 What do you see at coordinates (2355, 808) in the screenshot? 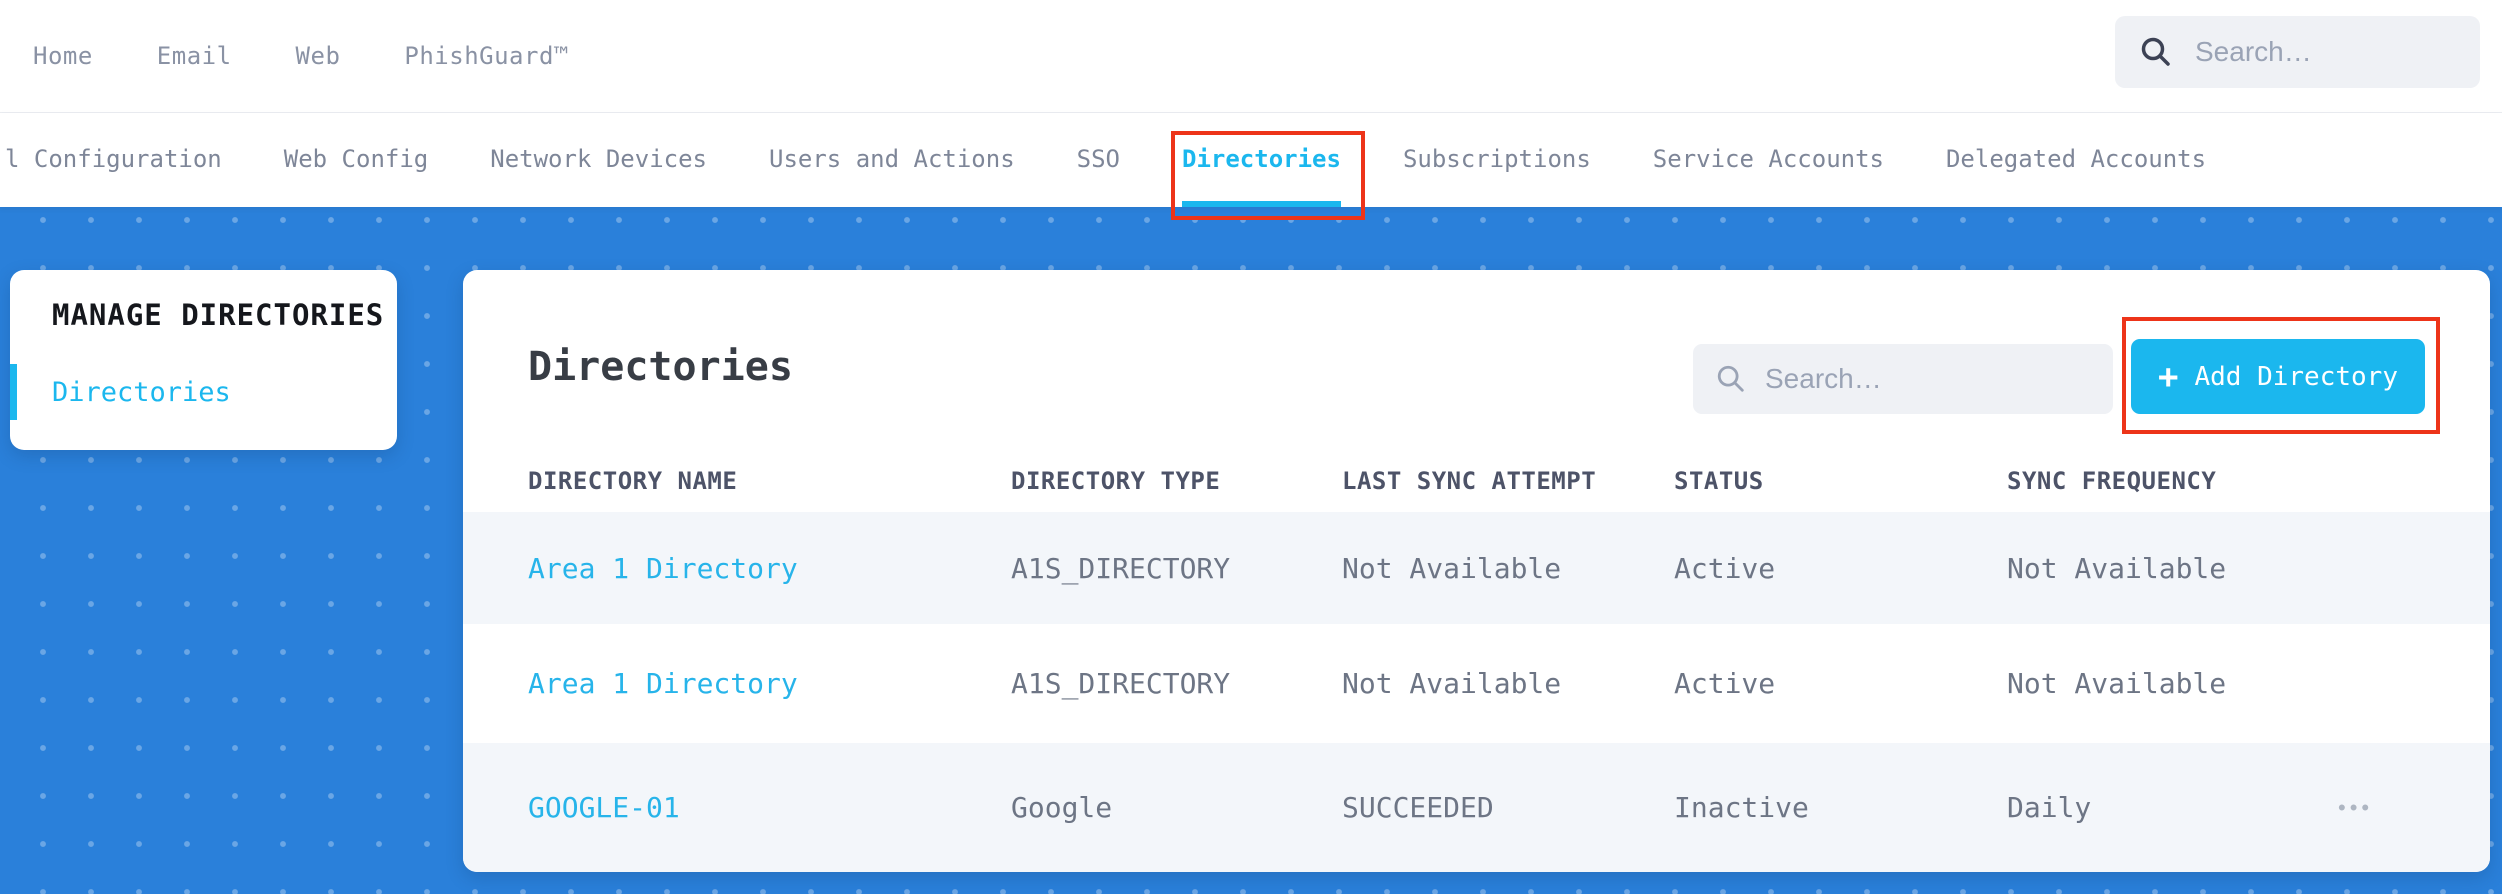
I see `ellipsis-menu-icon: •••` at bounding box center [2355, 808].